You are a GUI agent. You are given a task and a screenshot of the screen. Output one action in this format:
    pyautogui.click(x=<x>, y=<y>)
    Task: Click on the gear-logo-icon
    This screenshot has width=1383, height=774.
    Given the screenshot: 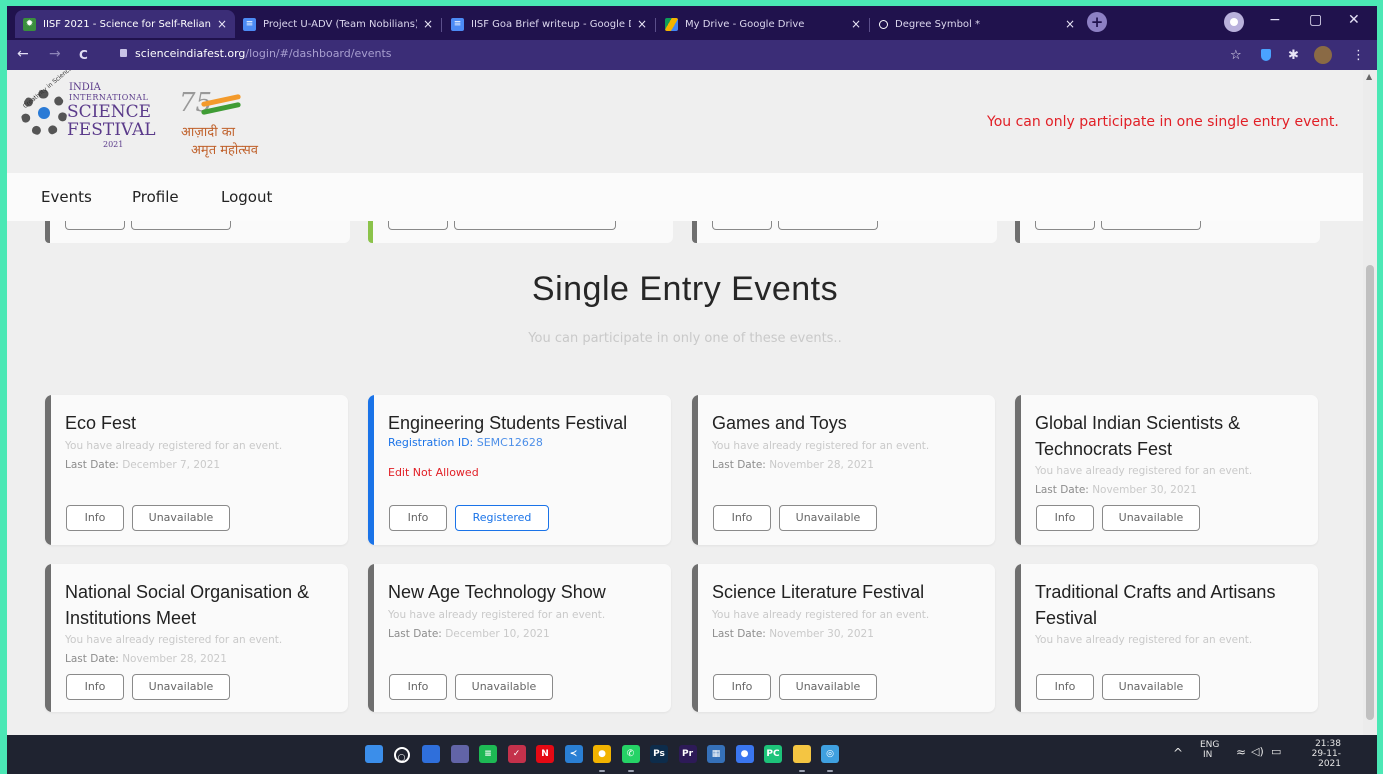 What is the action you would take?
    pyautogui.click(x=44, y=113)
    